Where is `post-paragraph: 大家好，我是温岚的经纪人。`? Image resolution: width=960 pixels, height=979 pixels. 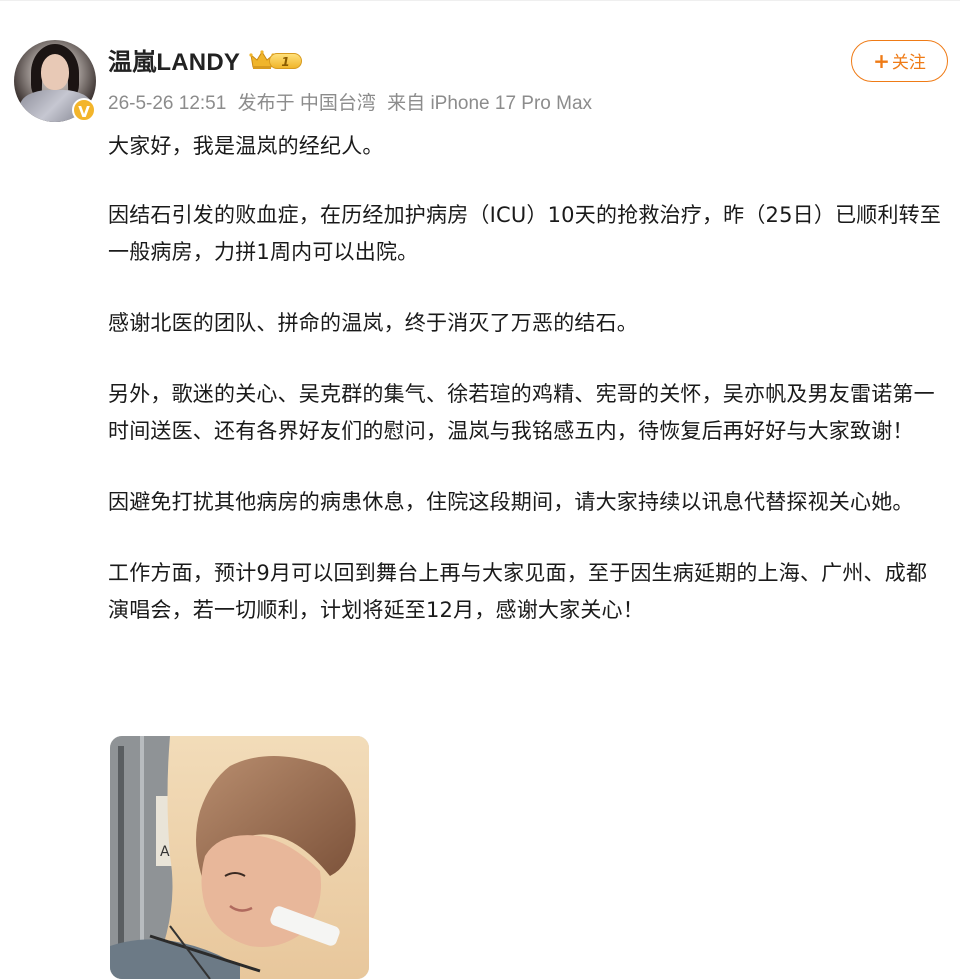 post-paragraph: 大家好，我是温岚的经纪人。 is located at coordinates (246, 146).